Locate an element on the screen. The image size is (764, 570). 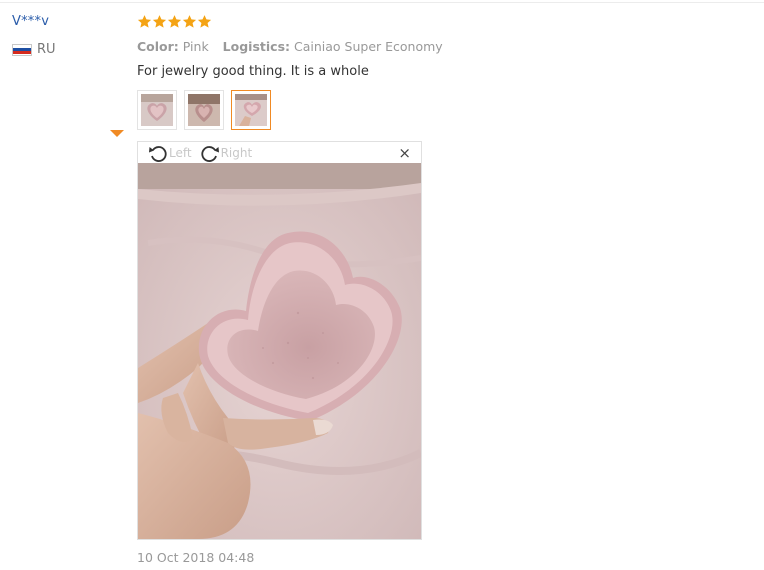
rotate-right-label: Right is located at coordinates (236, 152).